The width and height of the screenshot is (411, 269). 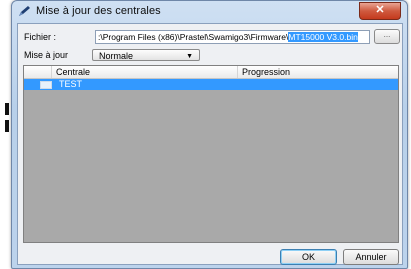 I want to click on file-path-selection: MT15000 V3.0.bin, so click(x=323, y=37).